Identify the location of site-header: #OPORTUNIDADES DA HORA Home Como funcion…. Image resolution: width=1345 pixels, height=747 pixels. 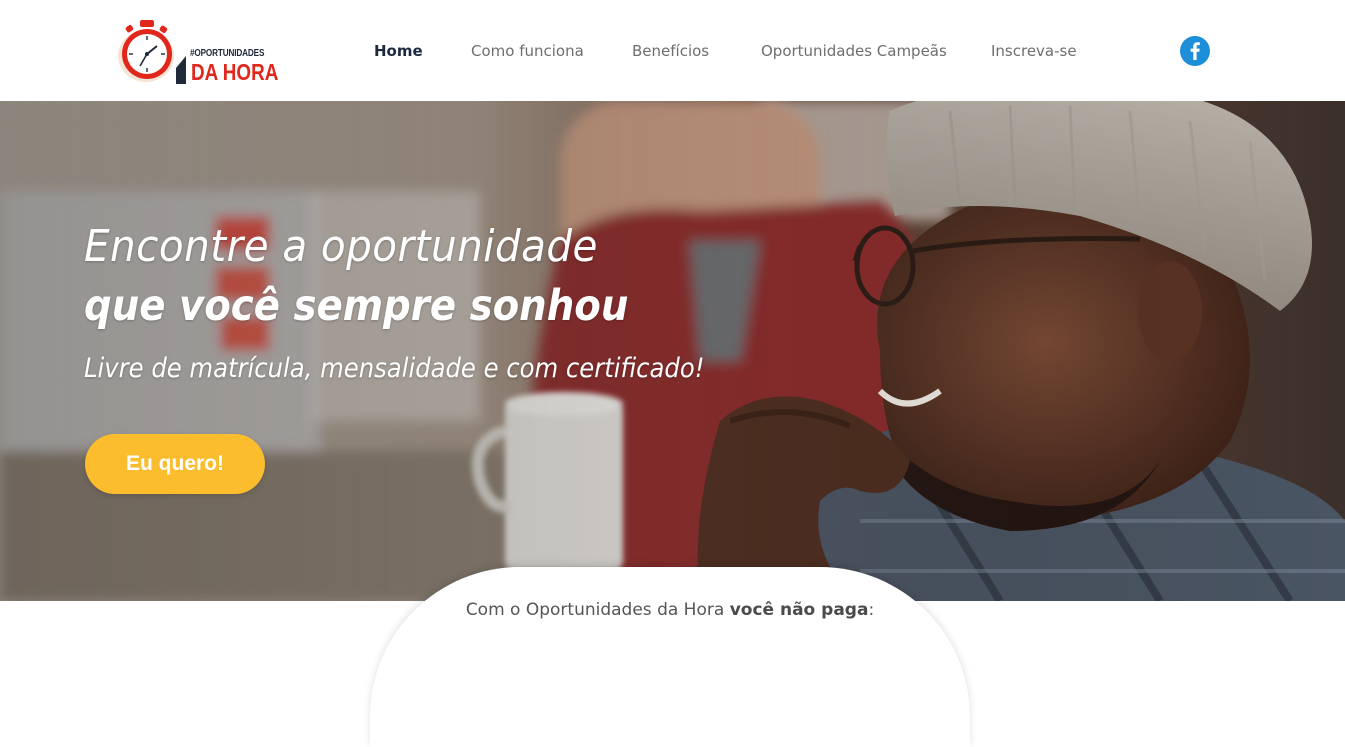
(672, 50).